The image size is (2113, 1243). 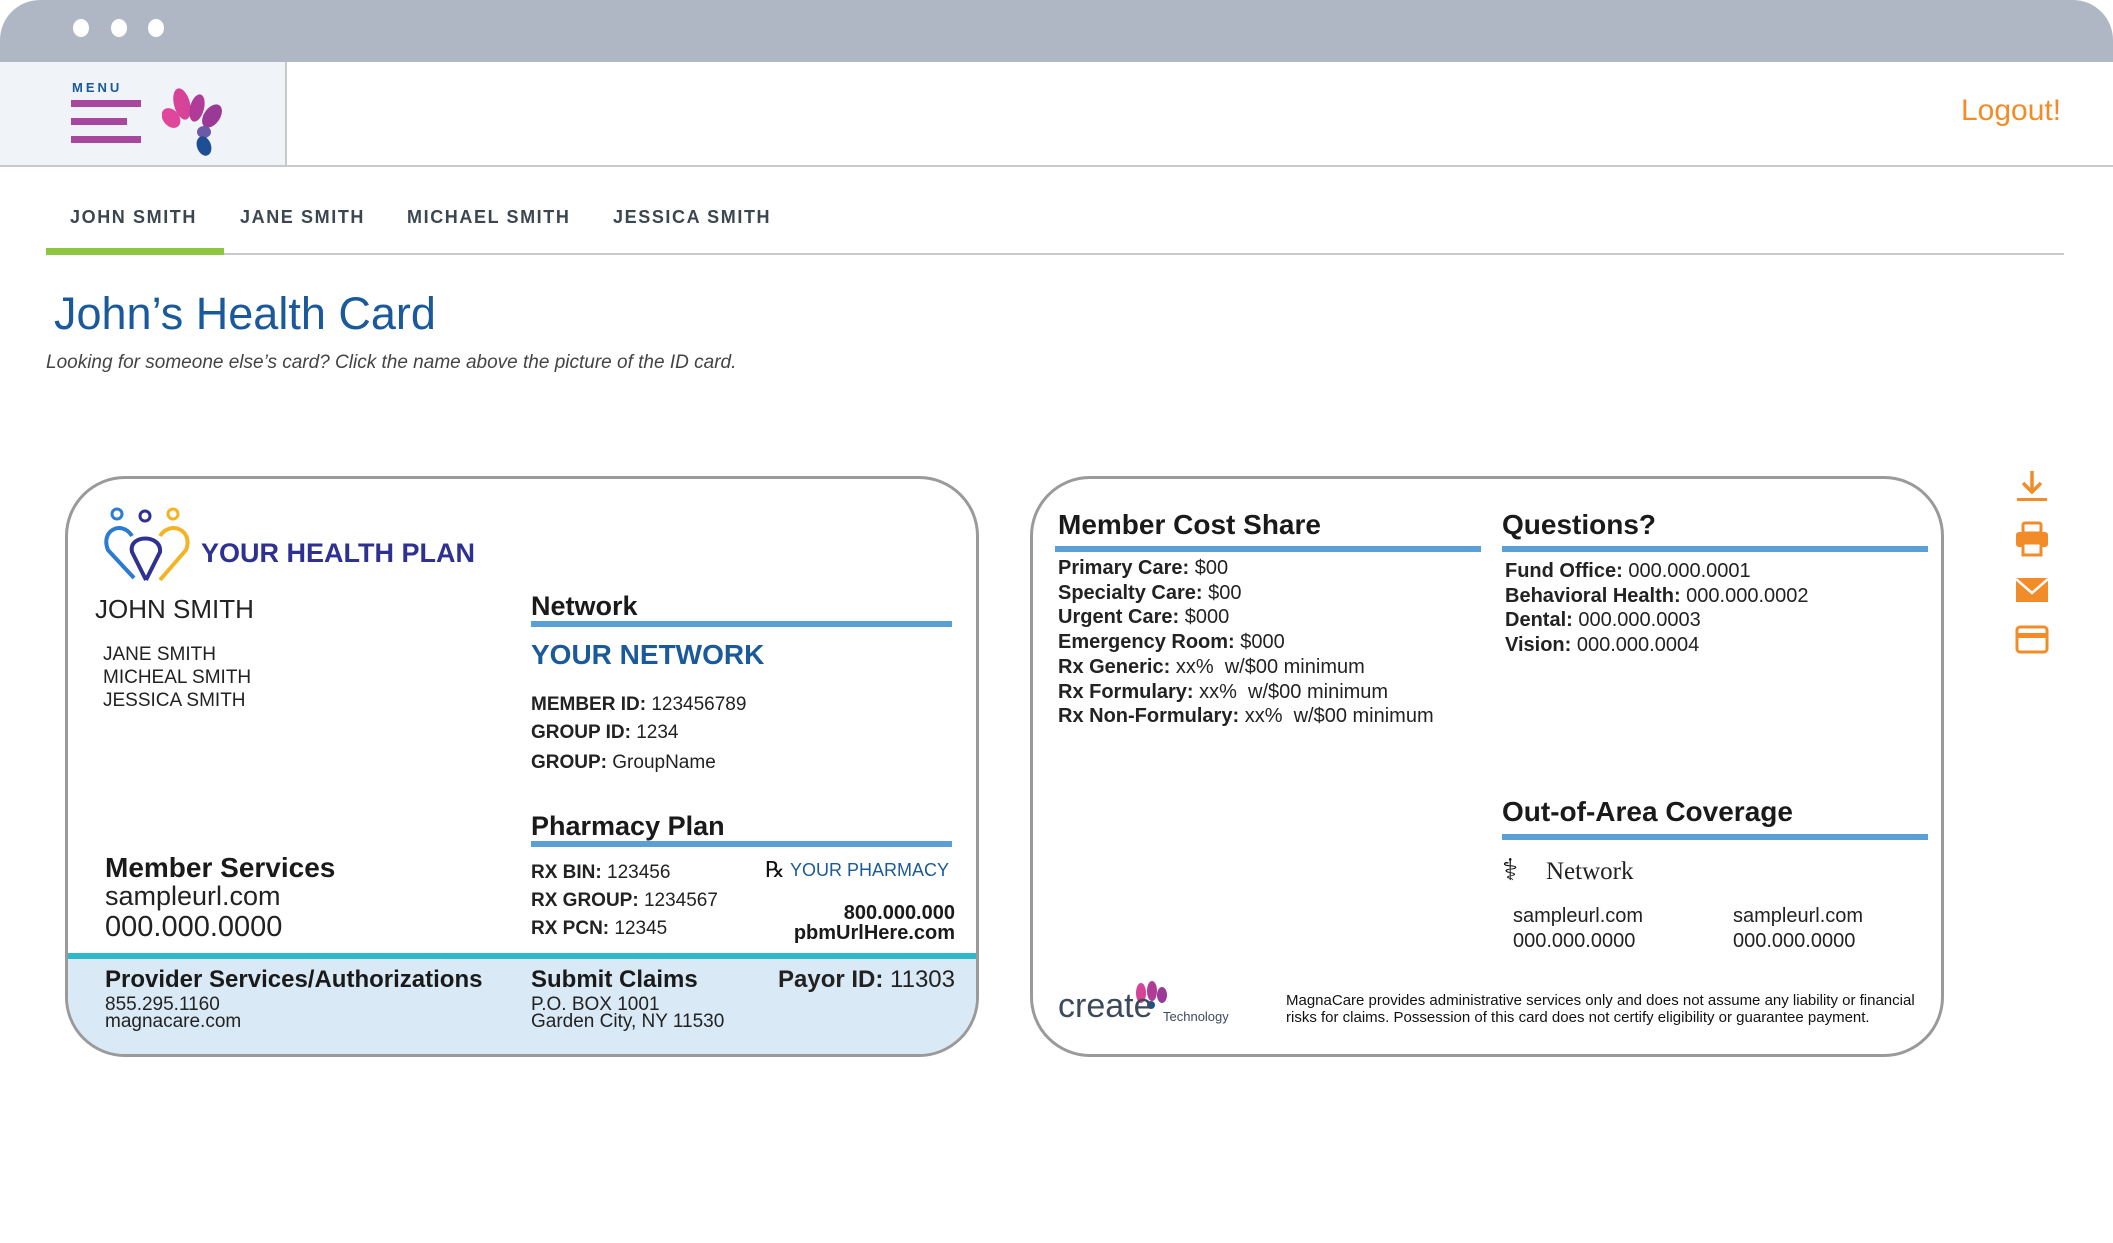 I want to click on info-row: Primary Care: $00, so click(x=1143, y=568).